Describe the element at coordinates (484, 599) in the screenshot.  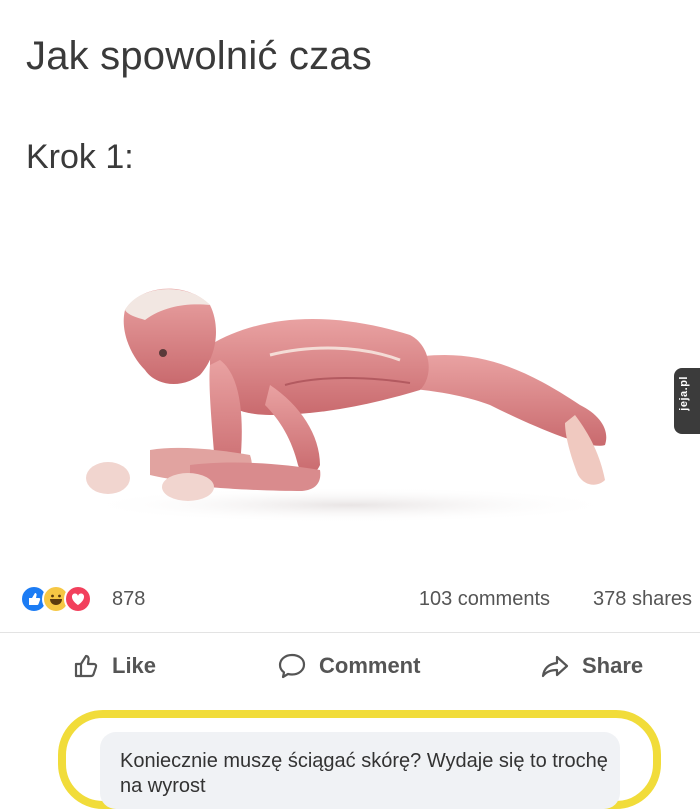
I see `comments-count: 103 comments` at that location.